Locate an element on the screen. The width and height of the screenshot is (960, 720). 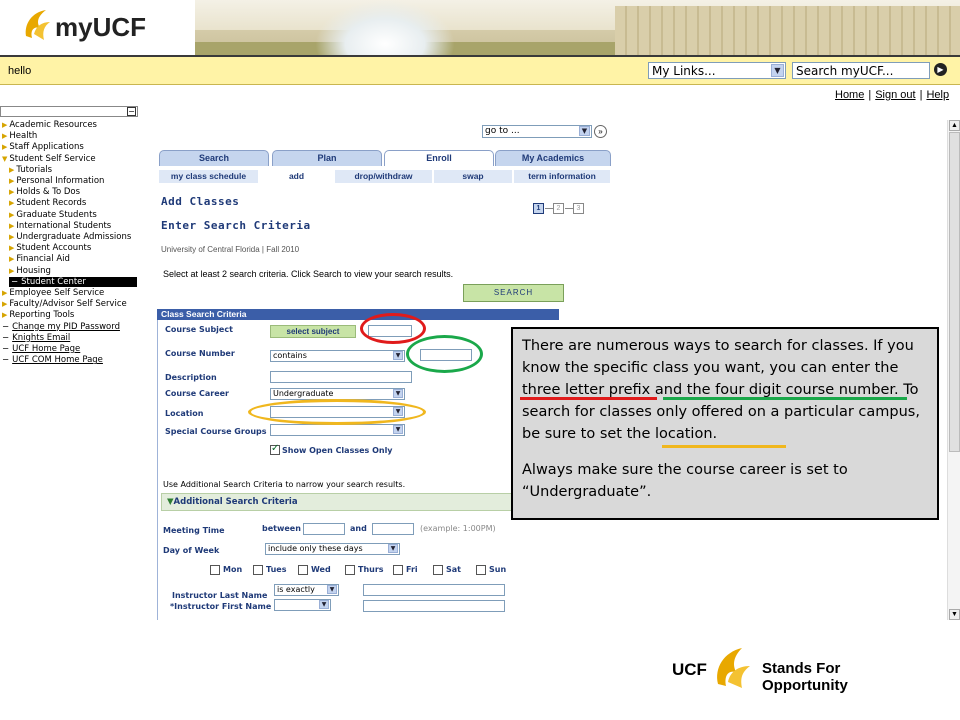
sidebar-item: ▶ Personal Information is located at coordinates (56, 181).